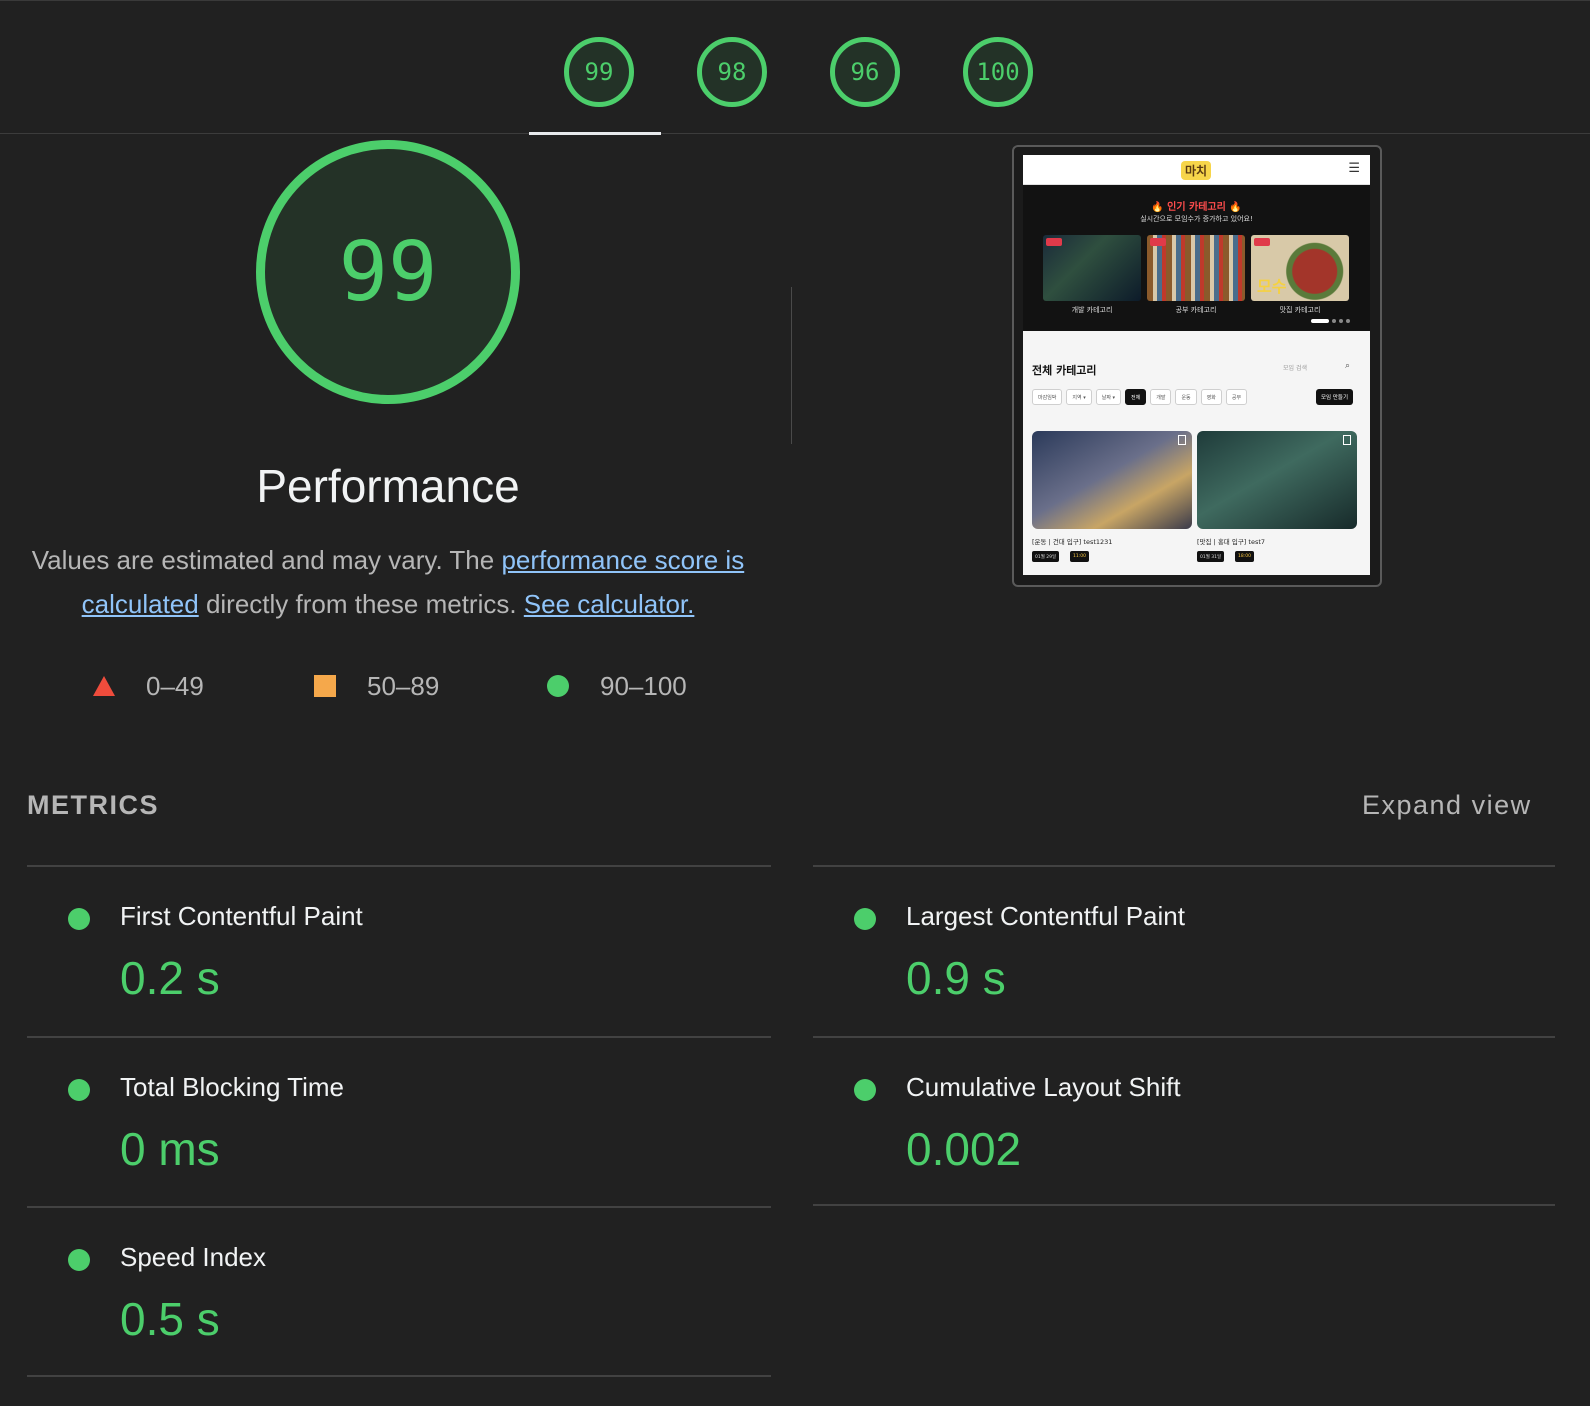  What do you see at coordinates (409, 952) in the screenshot?
I see `metric-first-contentful-paint: First Contentful Paint 0.2 s` at bounding box center [409, 952].